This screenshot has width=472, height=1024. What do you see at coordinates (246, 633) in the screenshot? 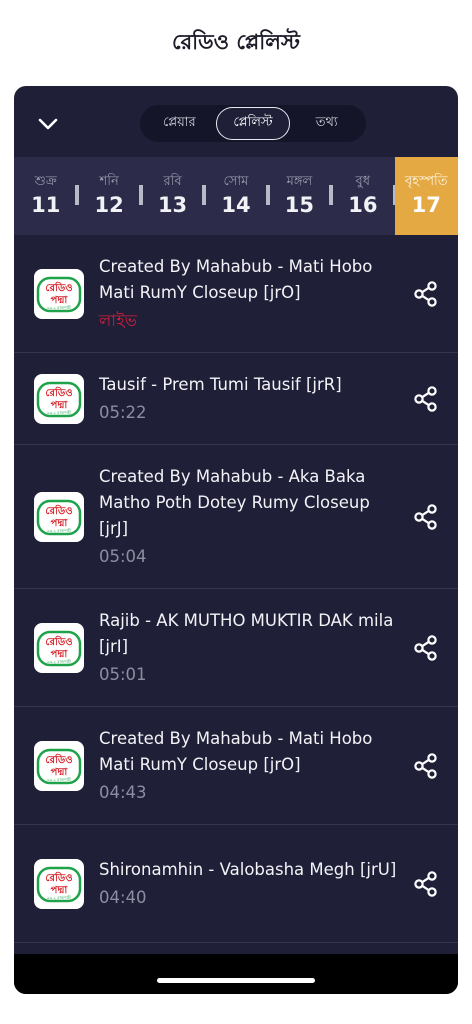
I see `track-title: Rajib - AK MUTHO MUKTIR DAK mila [jrI]` at bounding box center [246, 633].